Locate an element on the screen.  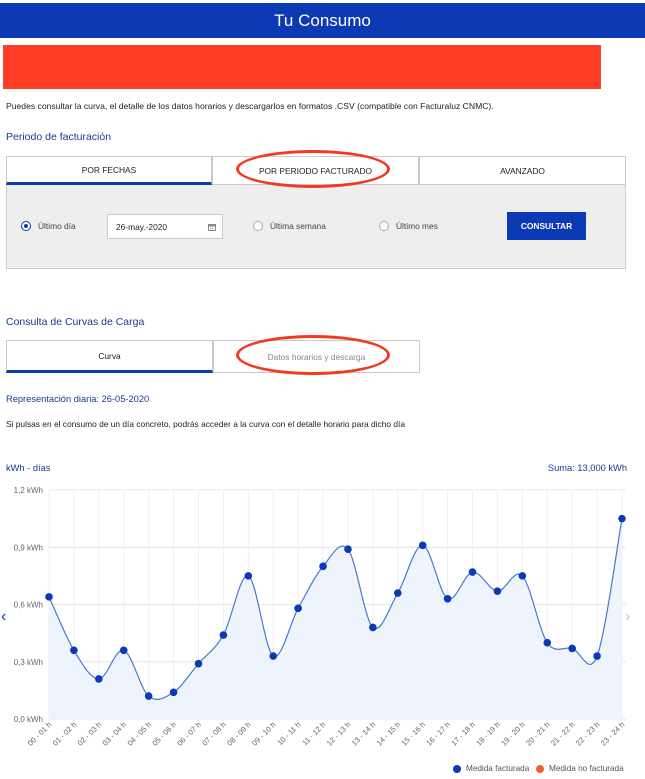
x-tick-label: 03 - 04 h is located at coordinates (115, 734).